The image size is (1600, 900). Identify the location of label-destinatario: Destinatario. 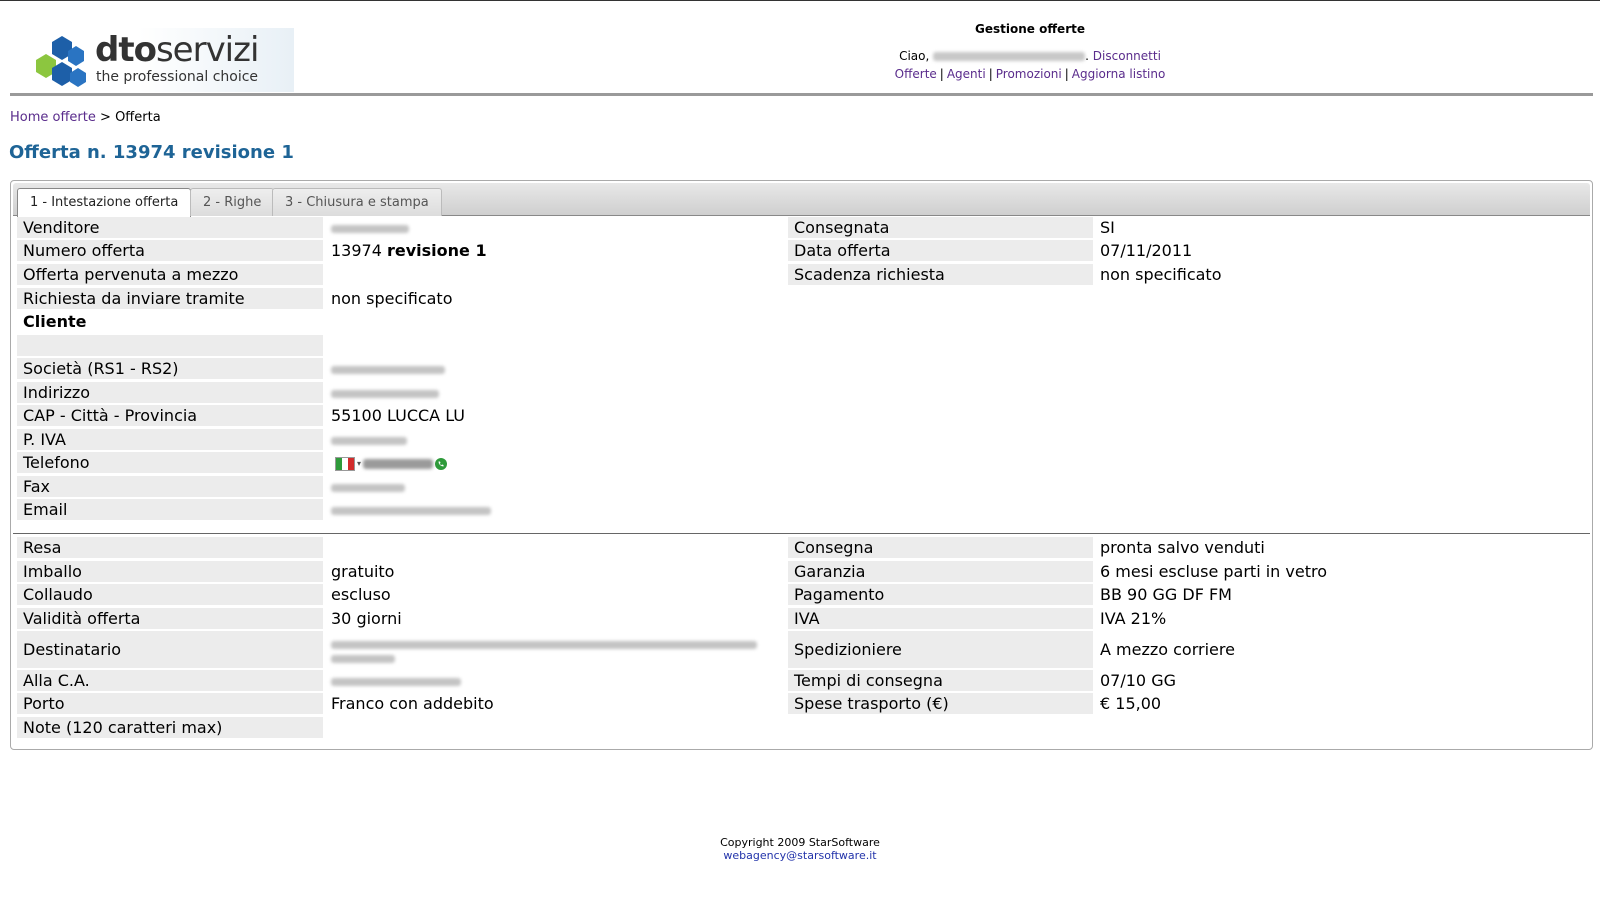
(170, 650).